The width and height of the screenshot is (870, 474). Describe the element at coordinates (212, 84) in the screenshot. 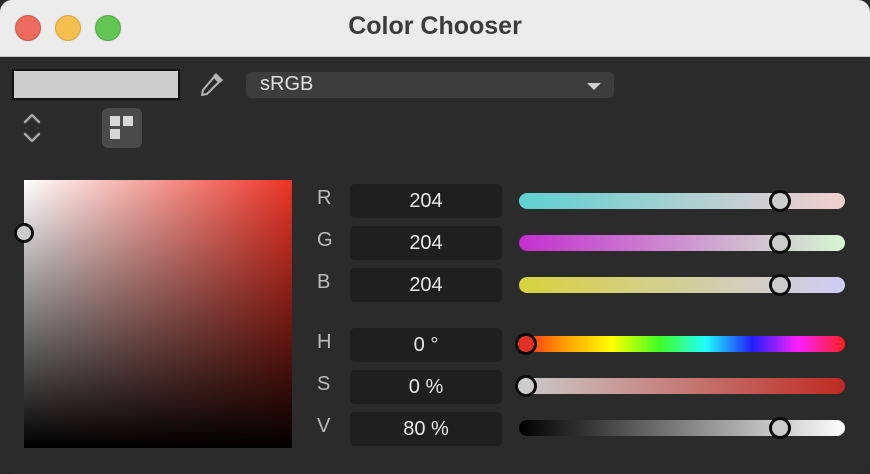

I see `eyedropper-icon` at that location.